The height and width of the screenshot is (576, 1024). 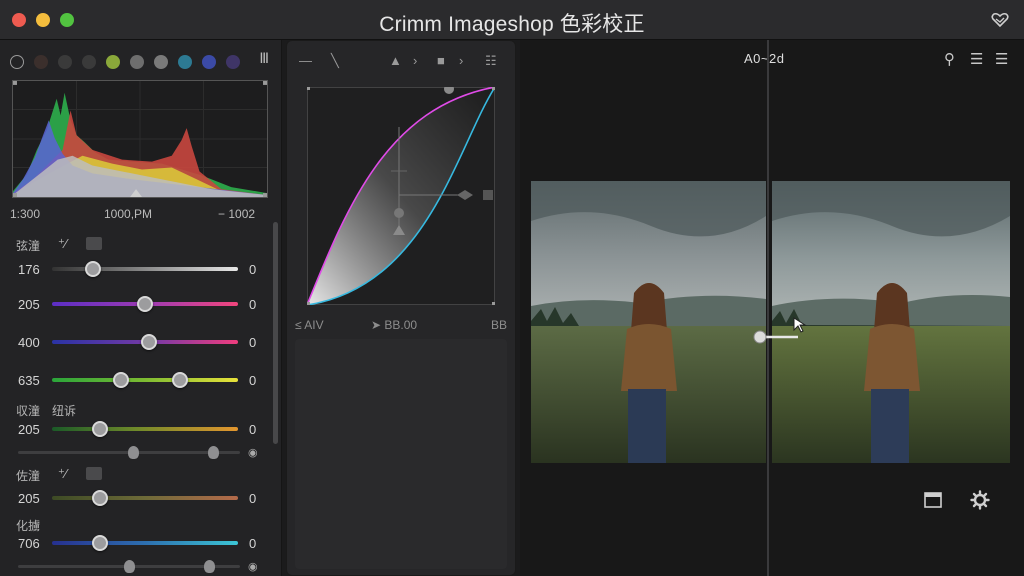 What do you see at coordinates (768, 308) in the screenshot?
I see `split-divider` at bounding box center [768, 308].